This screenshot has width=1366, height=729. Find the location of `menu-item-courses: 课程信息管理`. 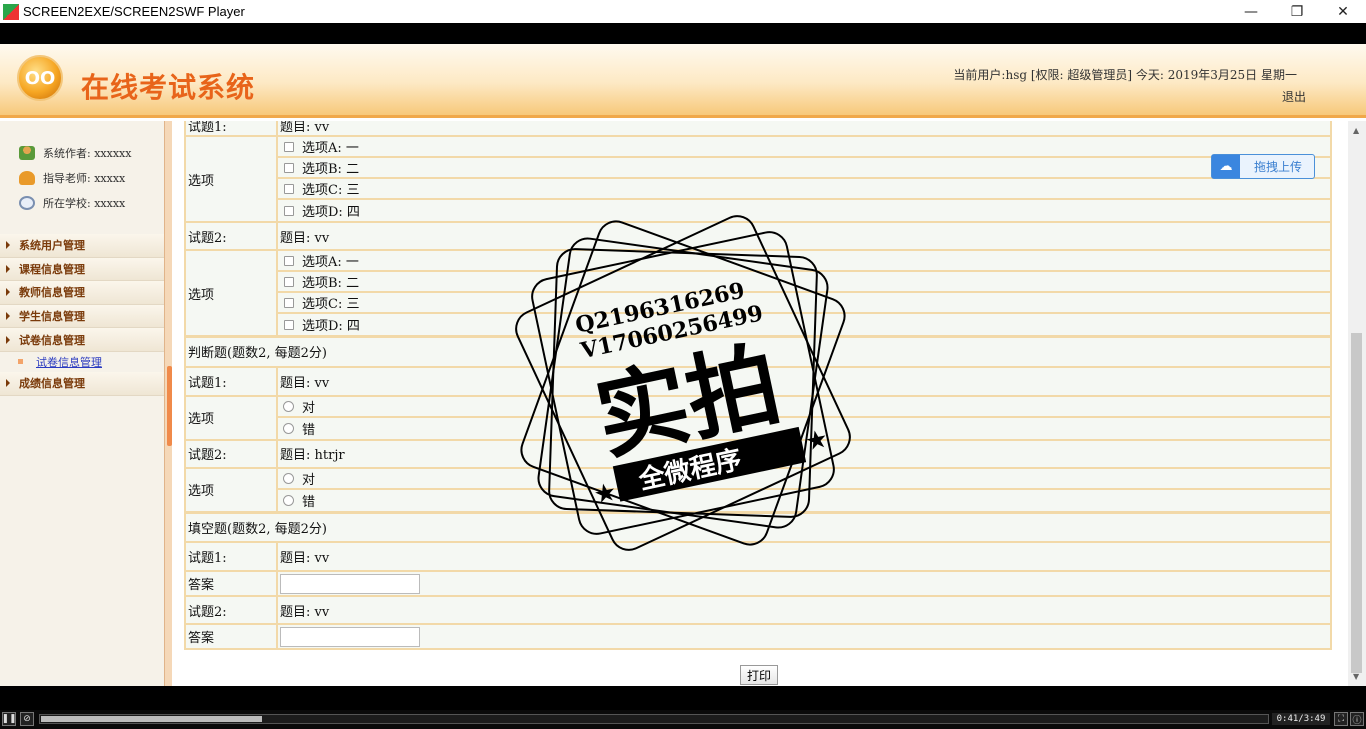

menu-item-courses: 课程信息管理 is located at coordinates (82, 269).